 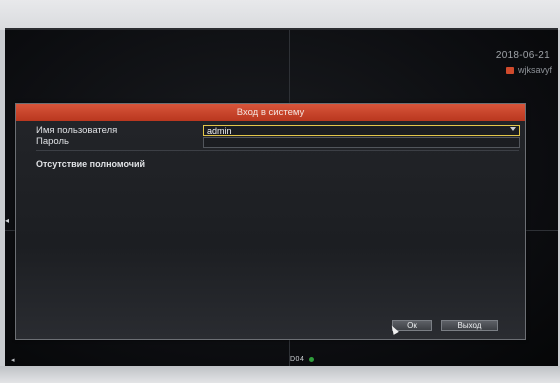 I want to click on username-select: admin, so click(x=361, y=130).